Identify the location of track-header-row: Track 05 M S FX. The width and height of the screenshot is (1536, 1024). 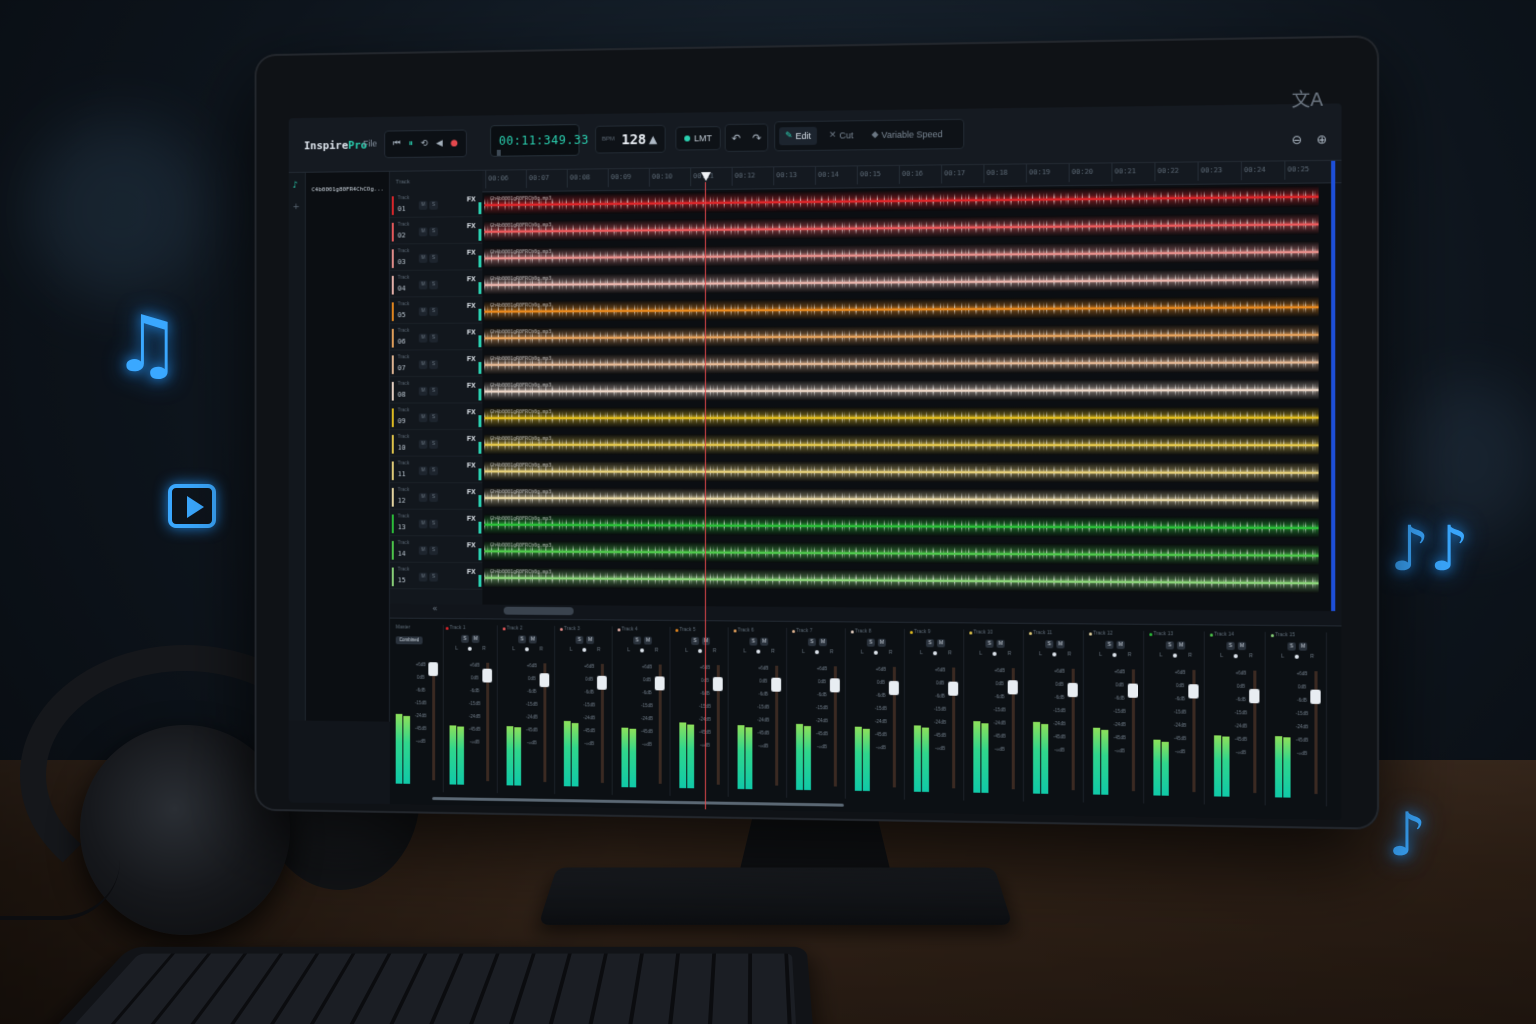
(436, 311).